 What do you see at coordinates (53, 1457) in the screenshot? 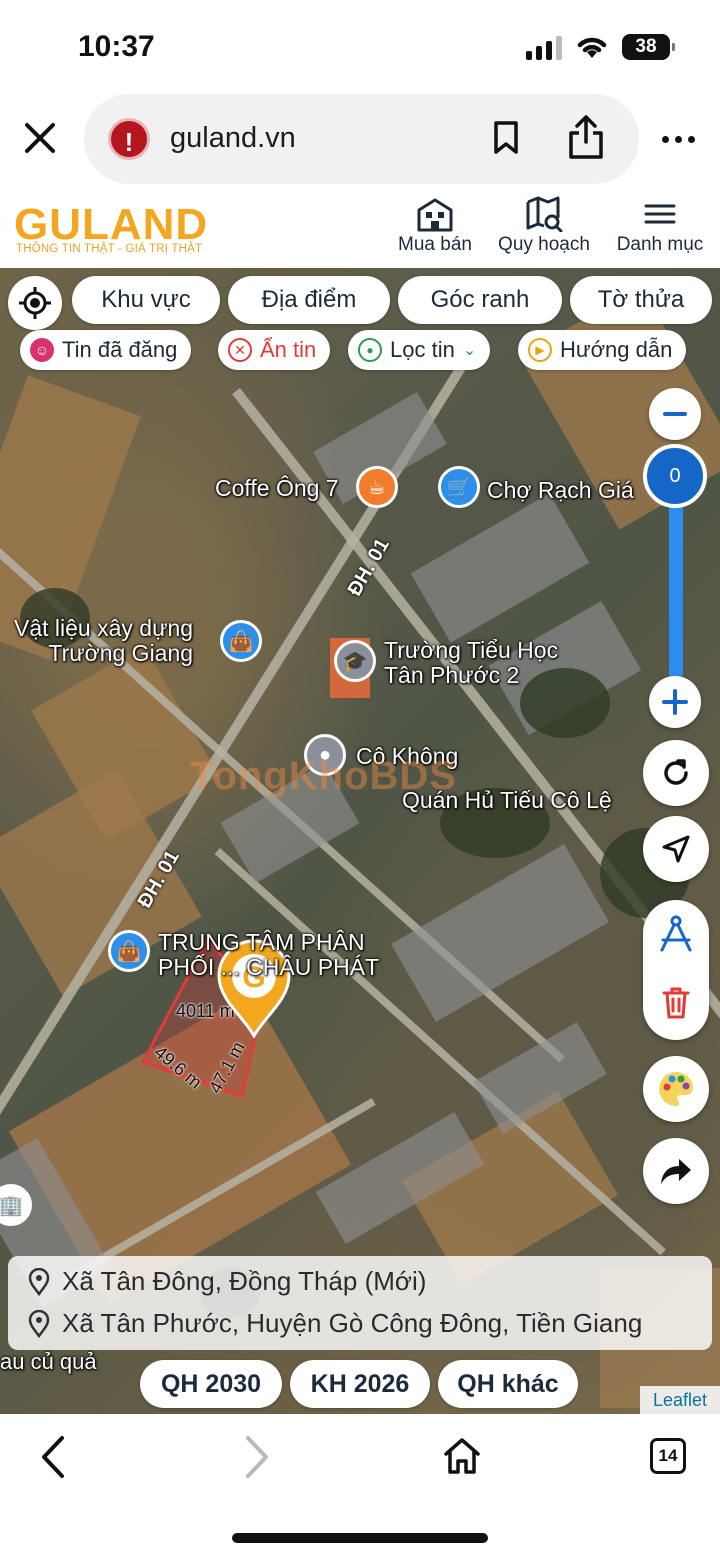
I see `back-icon` at bounding box center [53, 1457].